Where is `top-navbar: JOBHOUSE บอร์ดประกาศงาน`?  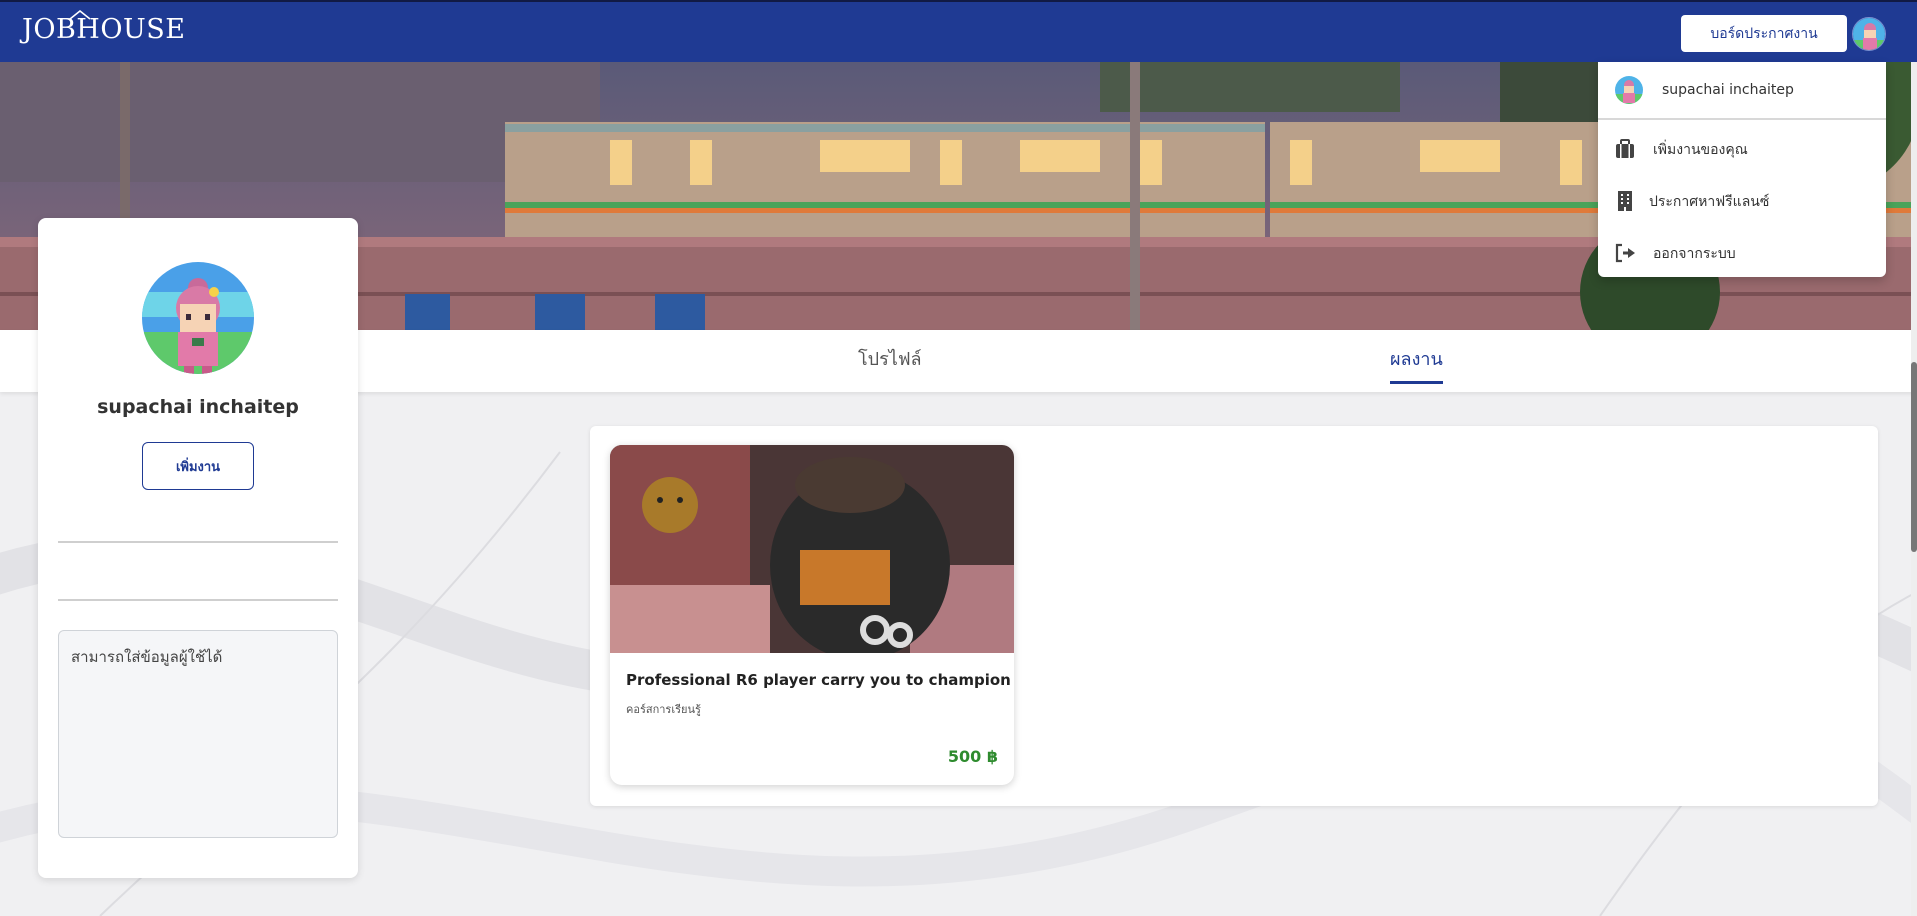 top-navbar: JOBHOUSE บอร์ดประกาศงาน is located at coordinates (958, 31).